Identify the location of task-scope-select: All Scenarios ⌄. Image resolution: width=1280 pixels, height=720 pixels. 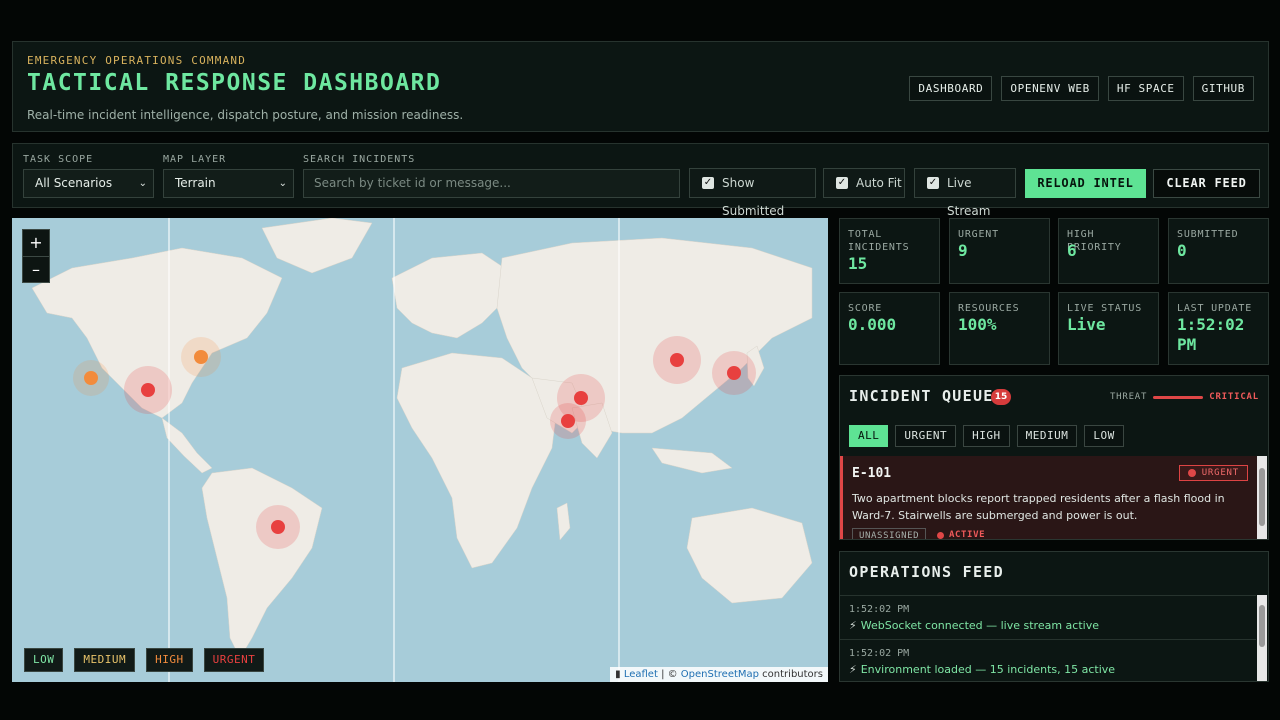
(88, 183).